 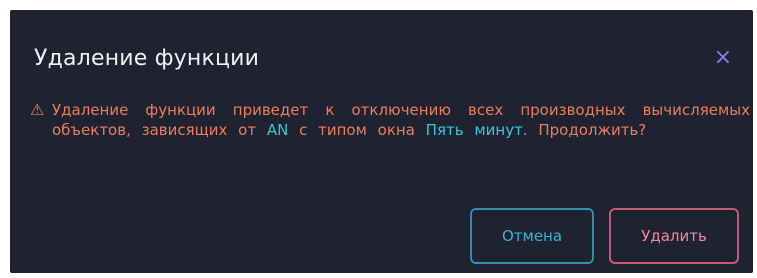 I want to click on cancel-button: Отмена, so click(x=532, y=236).